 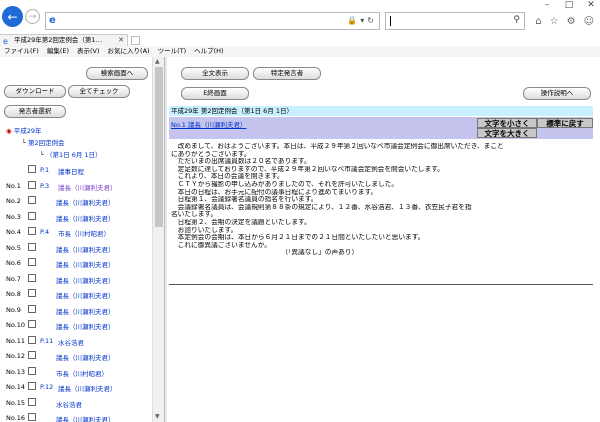 I want to click on row-page: P.12, so click(x=46, y=387).